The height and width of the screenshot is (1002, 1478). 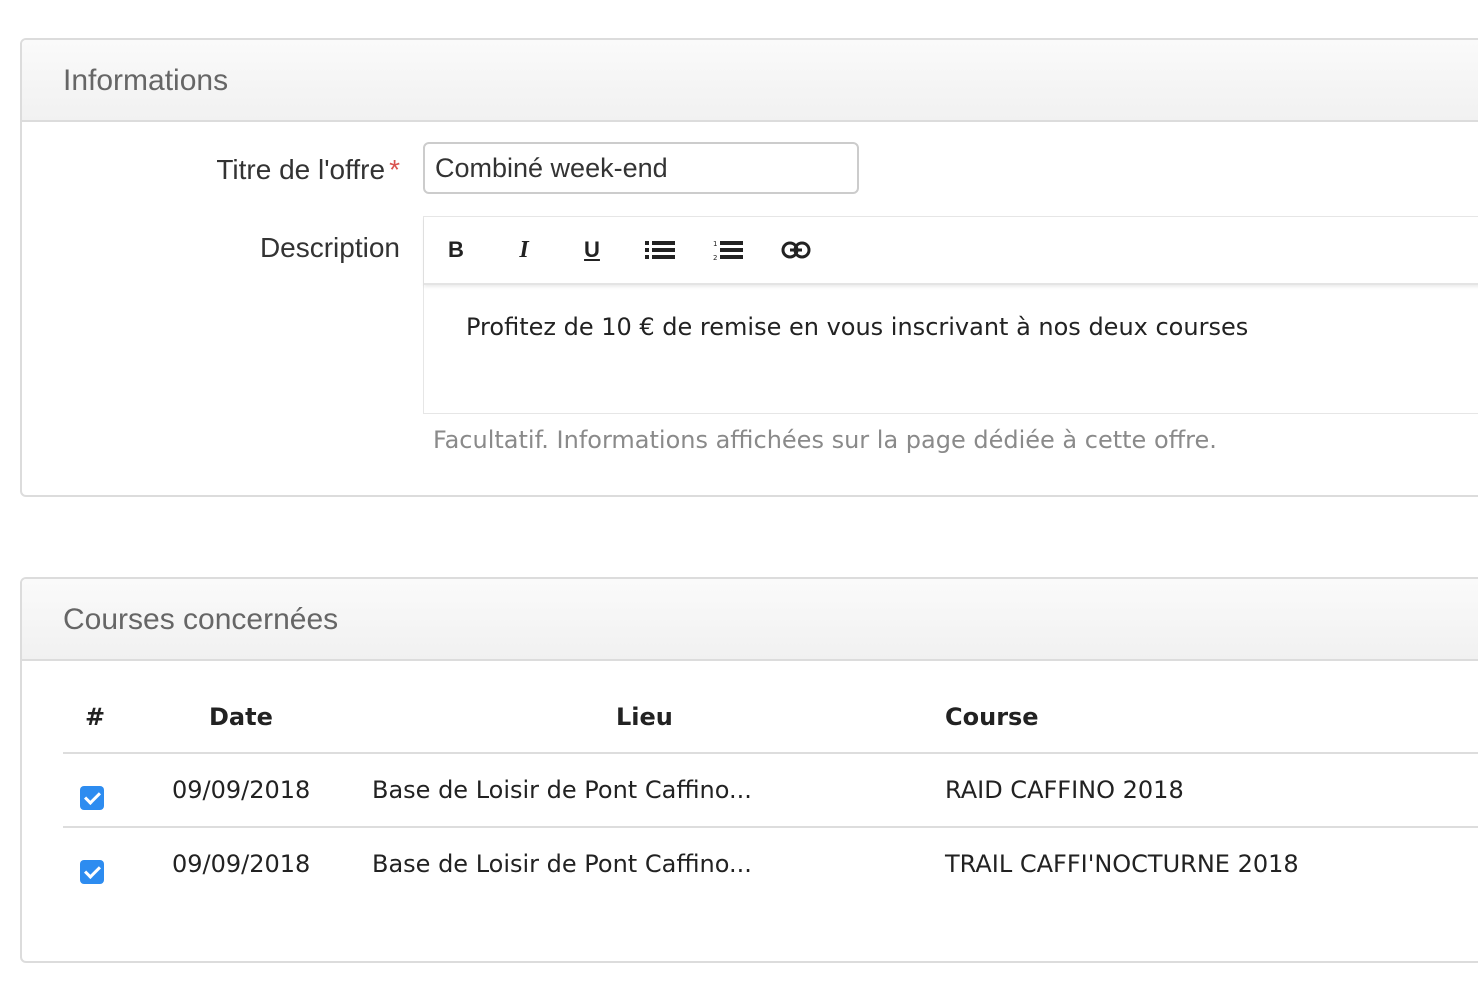 What do you see at coordinates (1211, 790) in the screenshot?
I see `course-cell: RAID CAFFINO 2018` at bounding box center [1211, 790].